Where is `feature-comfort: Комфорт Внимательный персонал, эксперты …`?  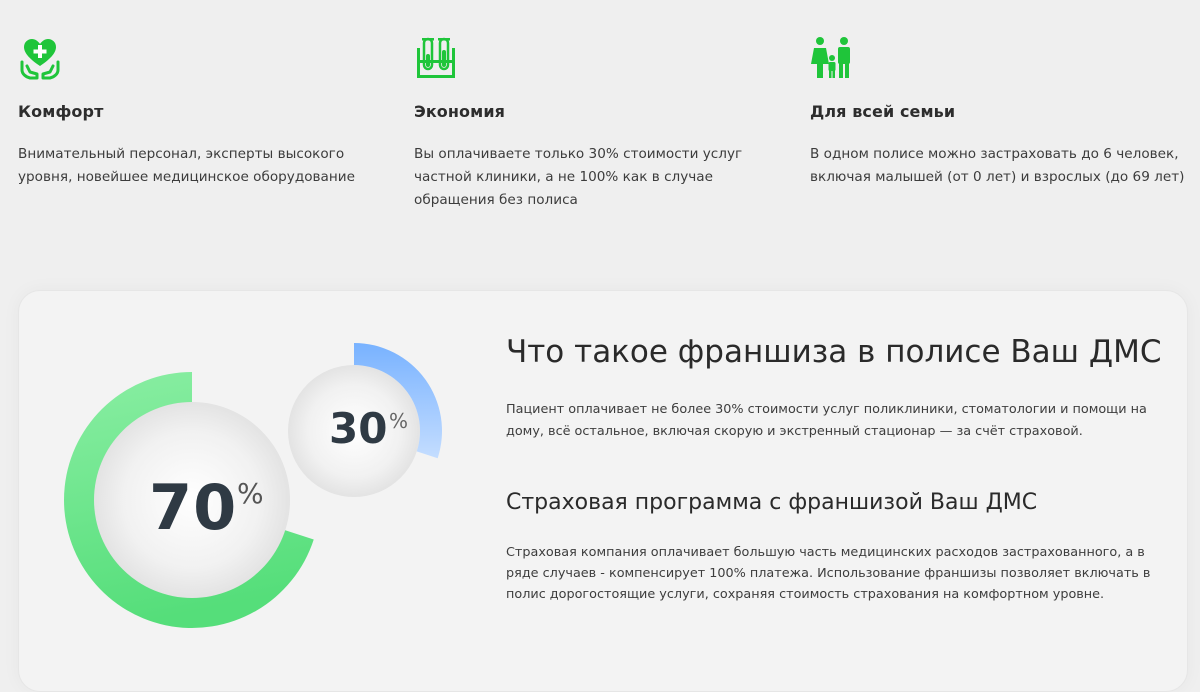
feature-comfort: Комфорт Внимательный персонал, эксперты … is located at coordinates (208, 112).